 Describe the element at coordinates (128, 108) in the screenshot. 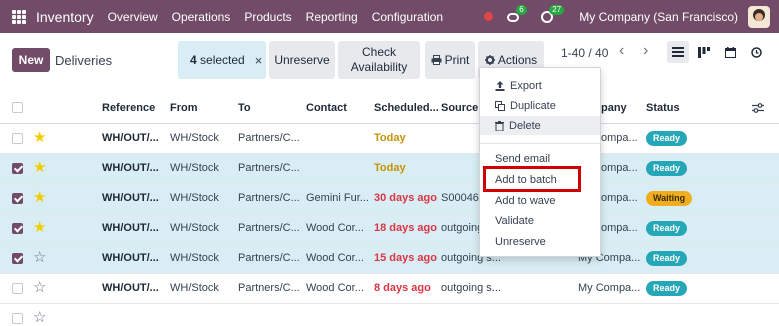

I see `column-reference: Reference` at that location.